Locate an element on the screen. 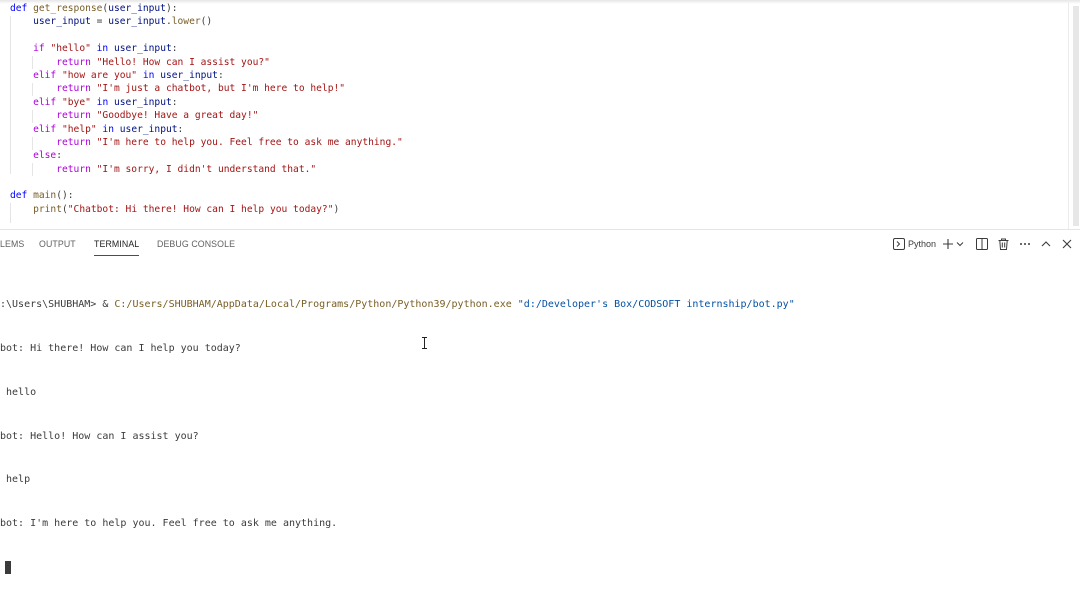 The image size is (1080, 605). code-token: "bye" is located at coordinates (76, 102).